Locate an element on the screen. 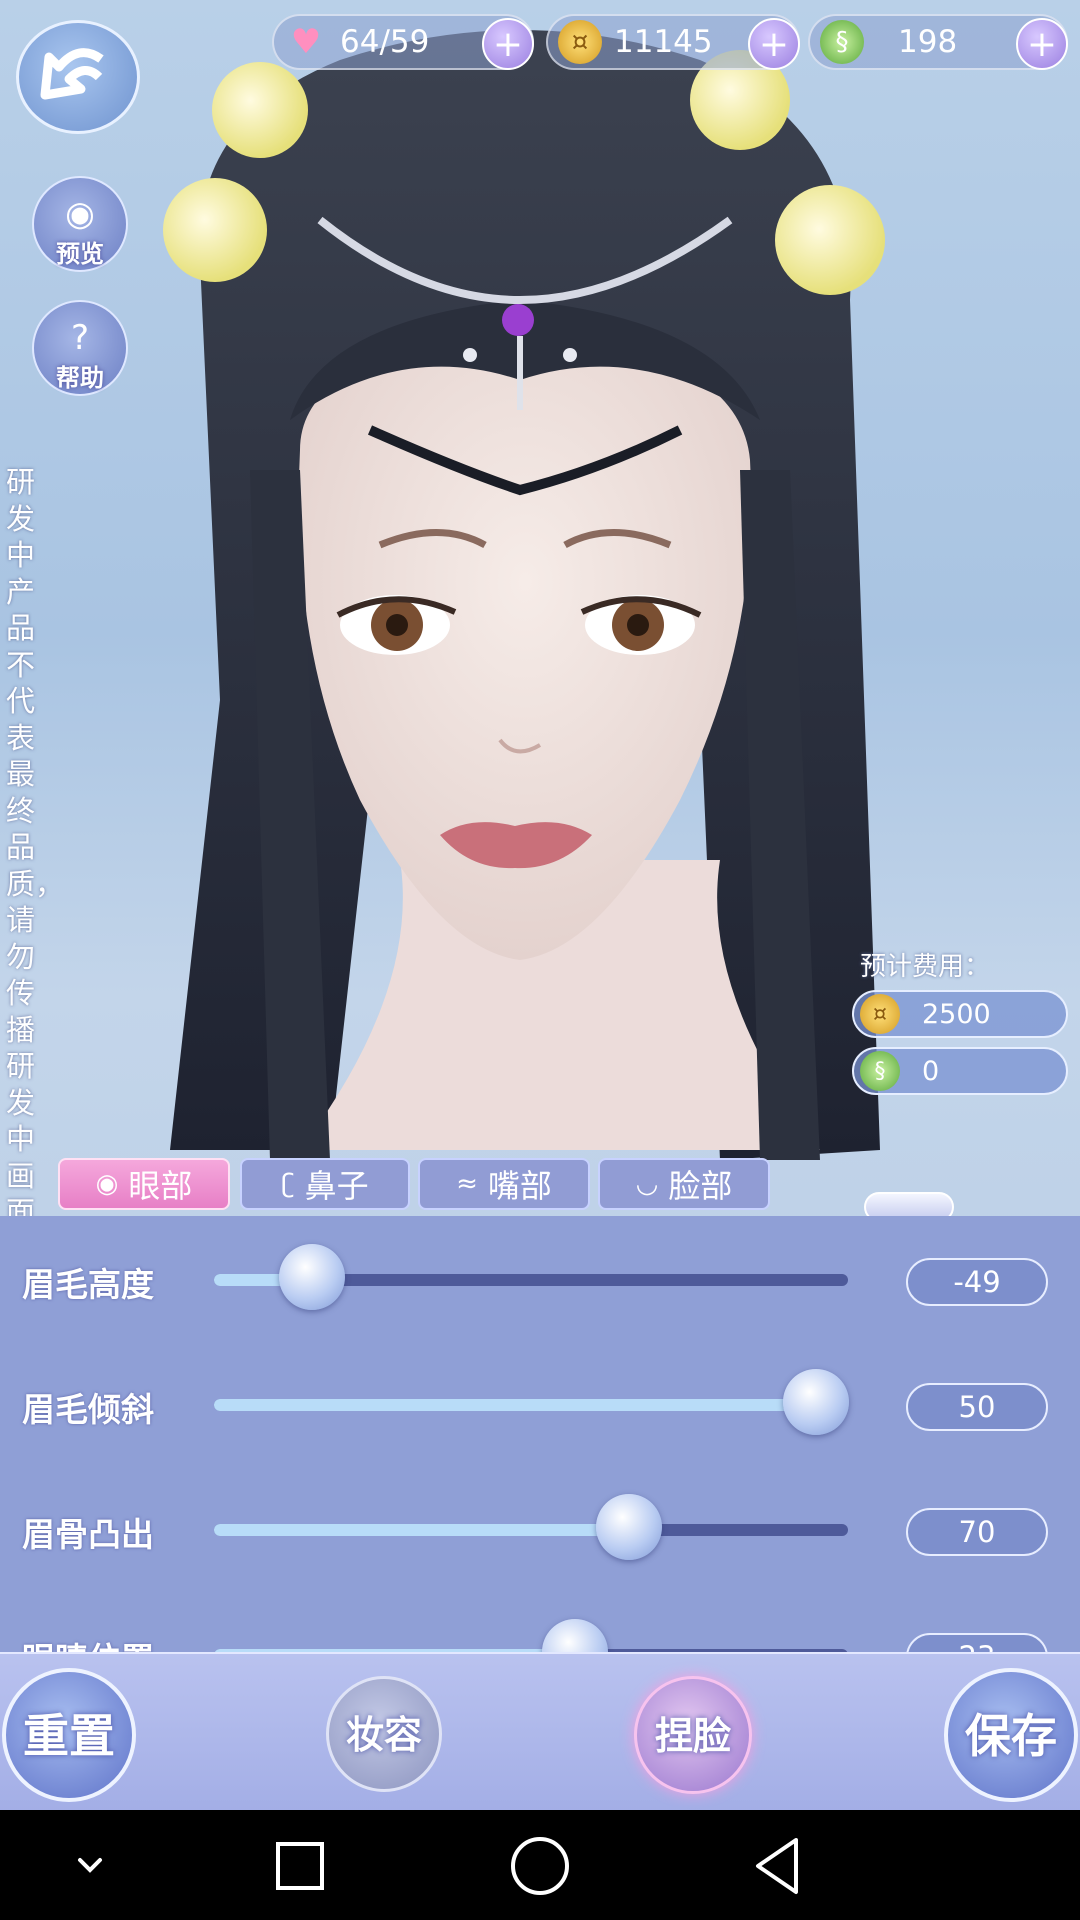 The height and width of the screenshot is (1920, 1080). back-nav-icon is located at coordinates (780, 1866).